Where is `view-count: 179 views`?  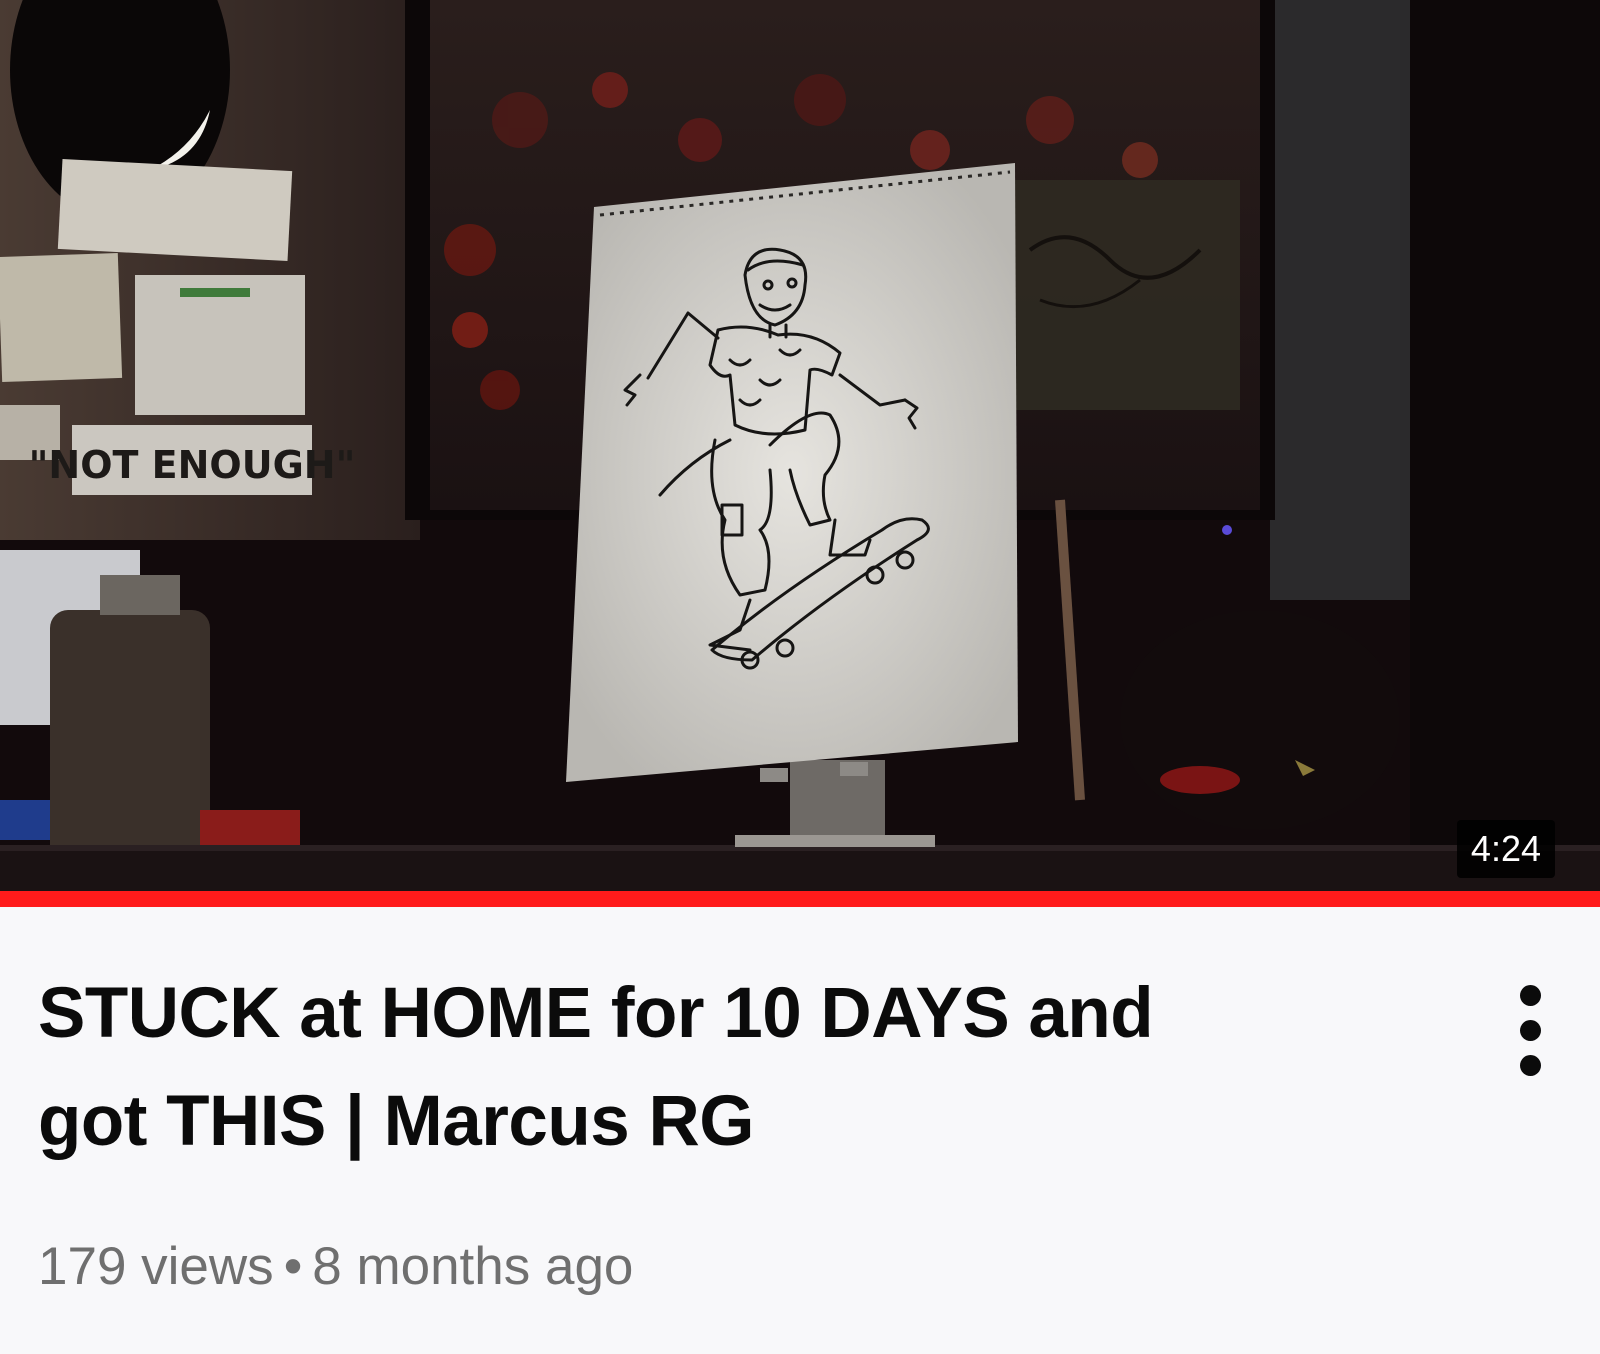 view-count: 179 views is located at coordinates (156, 1266).